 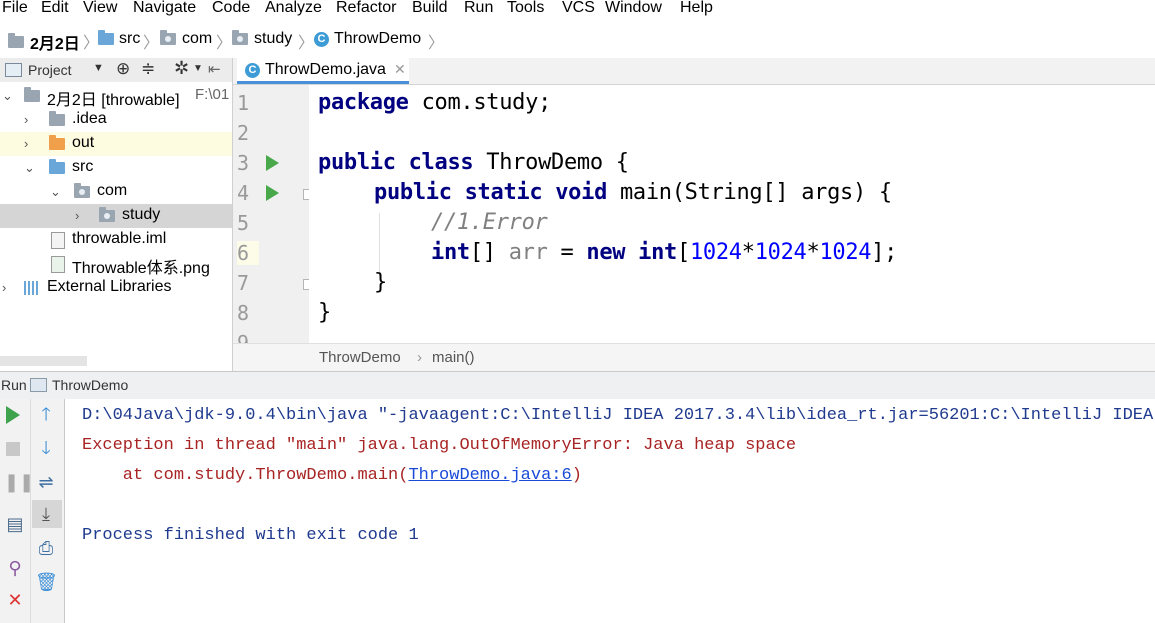 I want to click on tree-item-path: F:\01, so click(x=212, y=94).